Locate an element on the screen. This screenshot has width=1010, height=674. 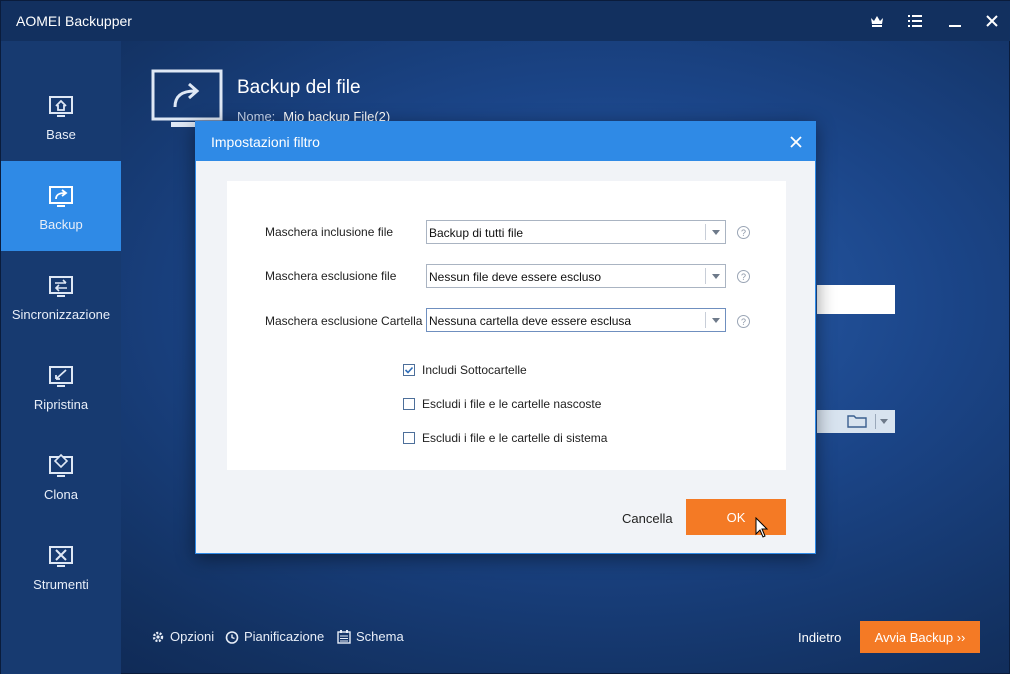
check-icon is located at coordinates (409, 370).